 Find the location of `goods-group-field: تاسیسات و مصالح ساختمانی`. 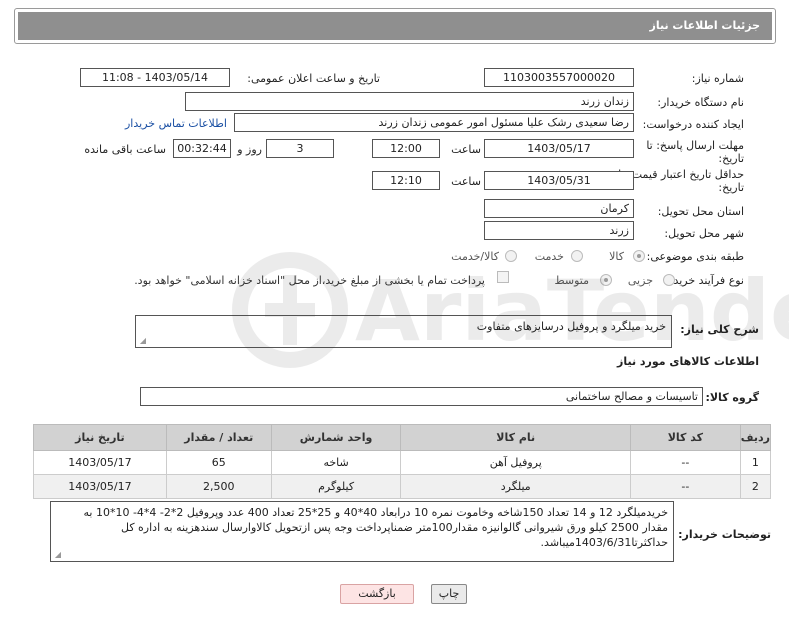

goods-group-field: تاسیسات و مصالح ساختمانی is located at coordinates (421, 396).